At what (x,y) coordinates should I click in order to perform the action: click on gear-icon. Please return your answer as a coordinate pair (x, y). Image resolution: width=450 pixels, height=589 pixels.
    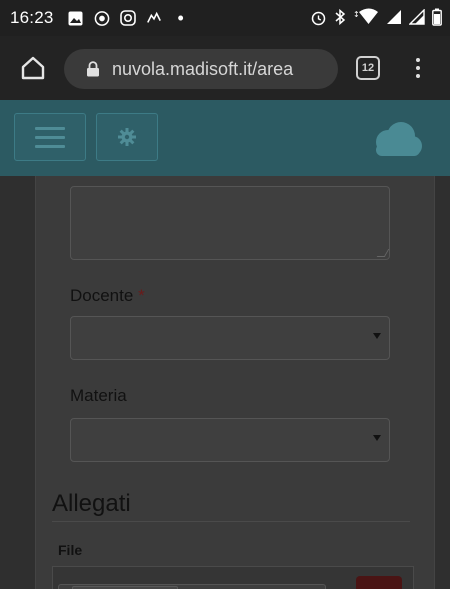
    Looking at the image, I should click on (127, 137).